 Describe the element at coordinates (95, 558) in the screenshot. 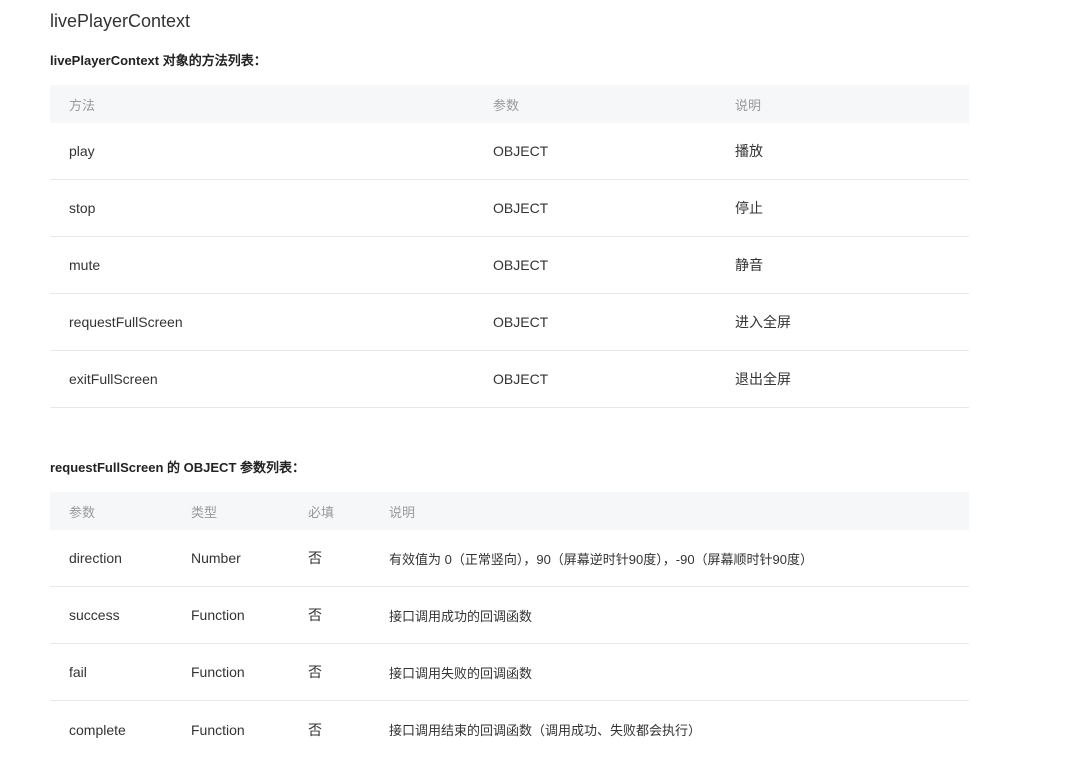

I see `param-name: direction` at that location.